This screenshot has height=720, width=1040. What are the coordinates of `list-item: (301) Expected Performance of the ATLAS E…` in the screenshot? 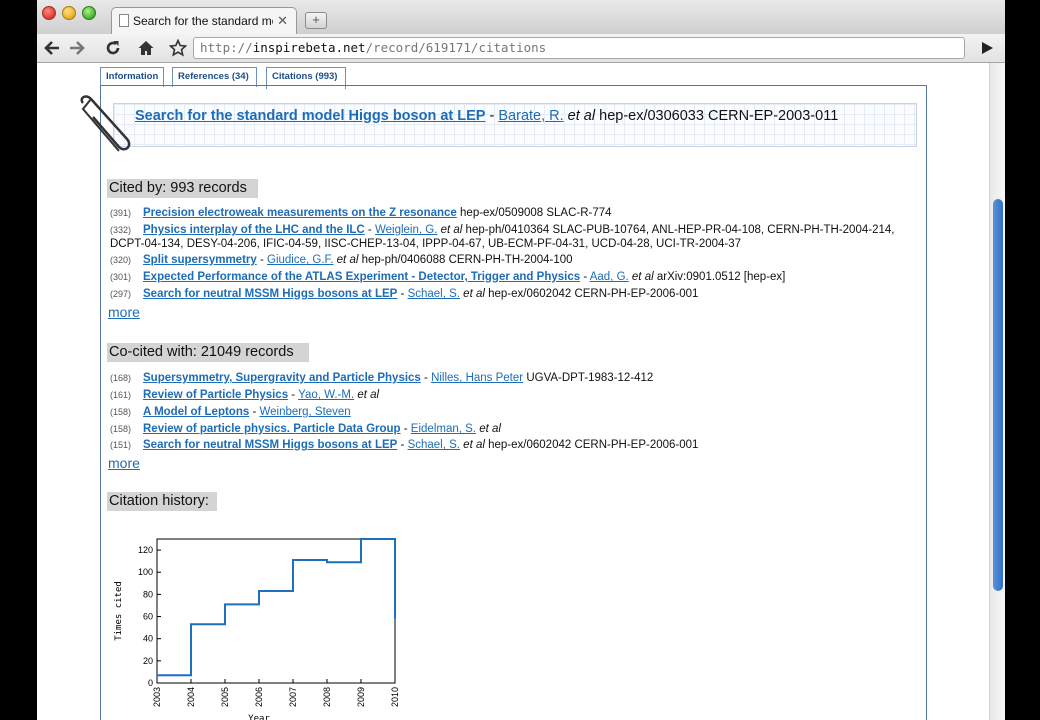 It's located at (448, 277).